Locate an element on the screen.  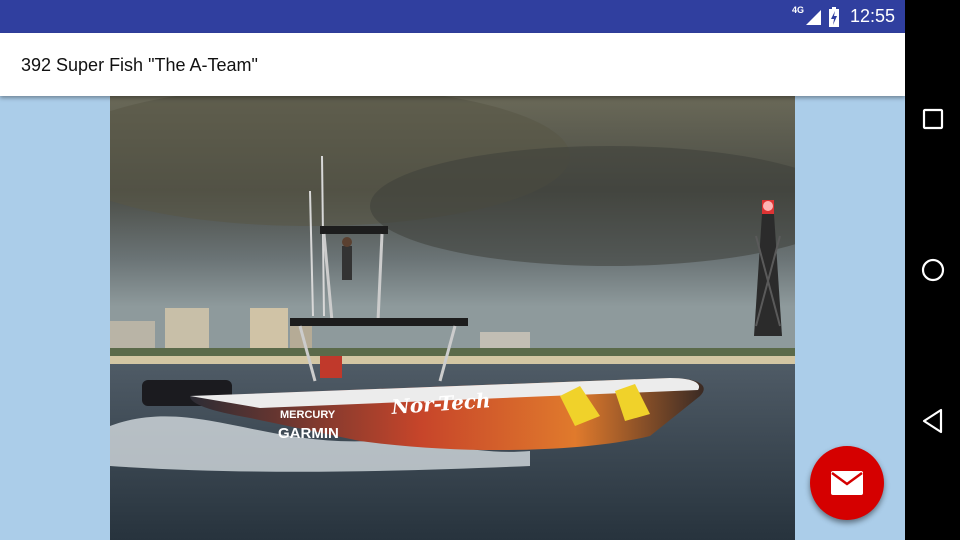
home-button is located at coordinates (932, 270).